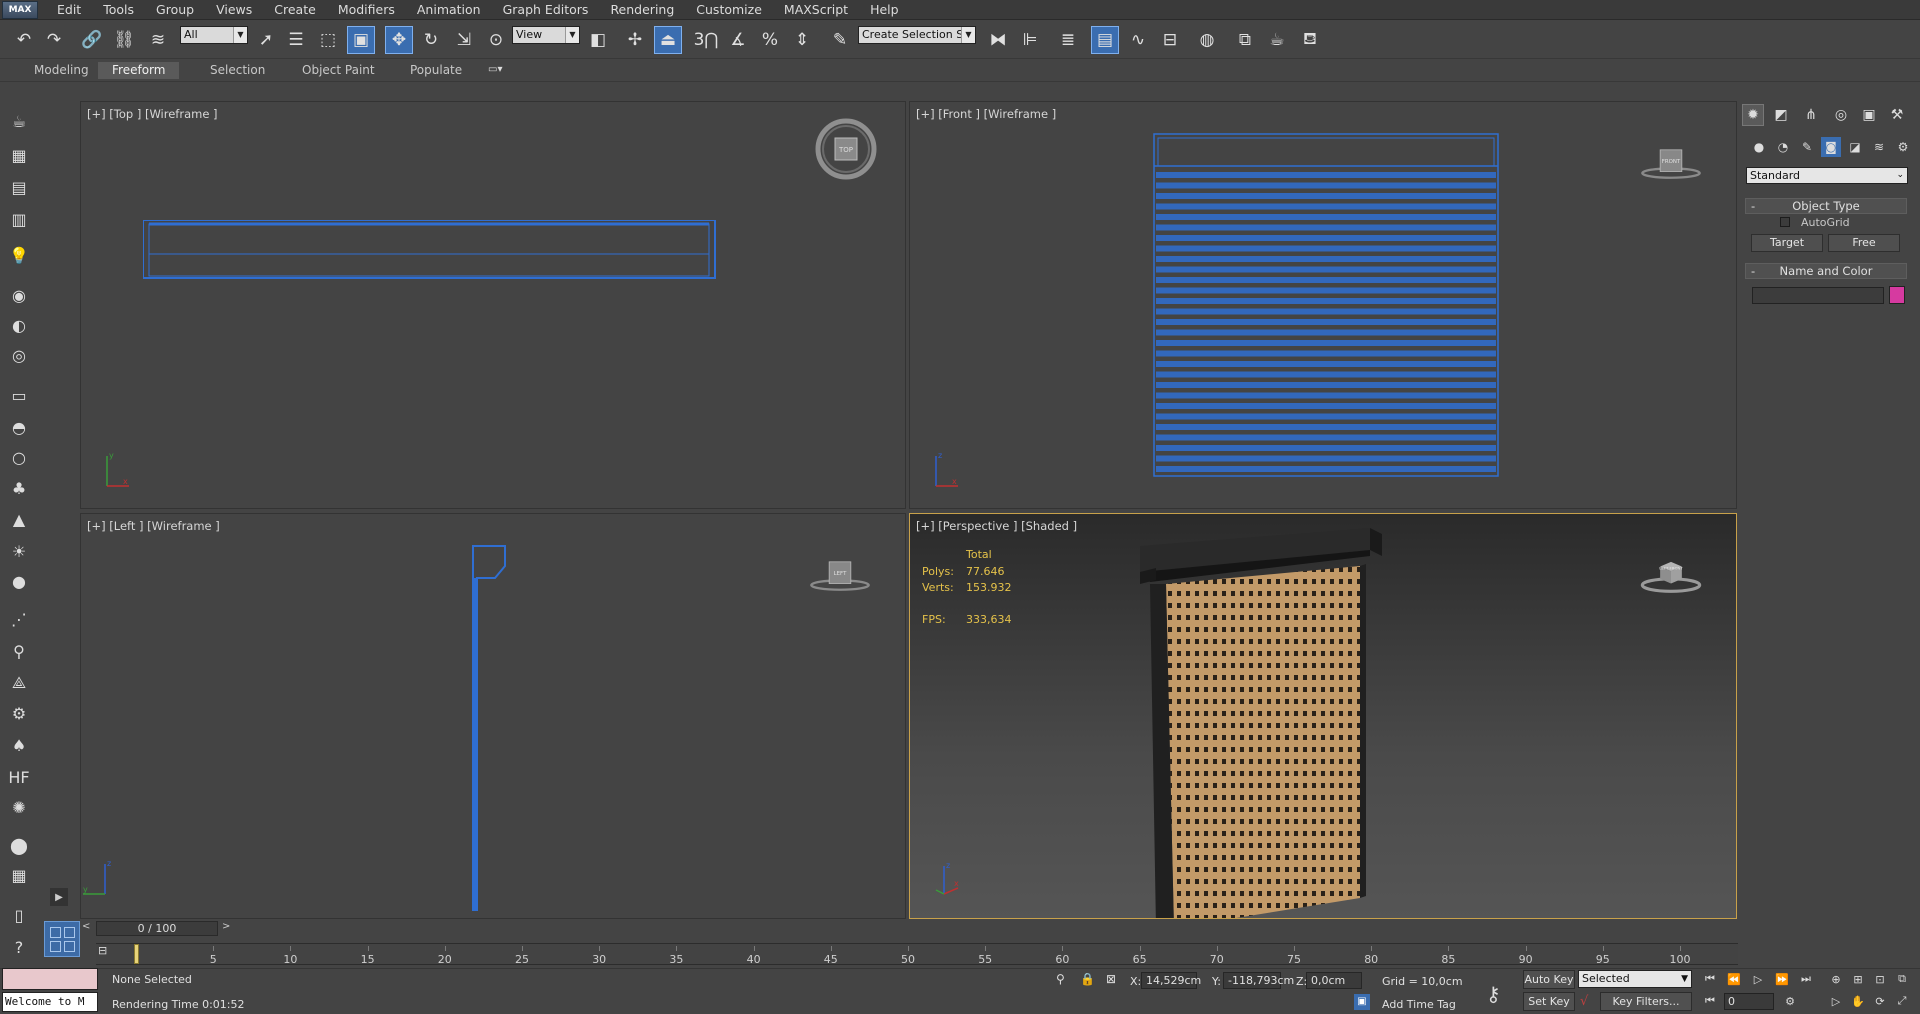 The width and height of the screenshot is (1920, 1014). What do you see at coordinates (770, 40) in the screenshot?
I see `percent-snap-icon: %` at bounding box center [770, 40].